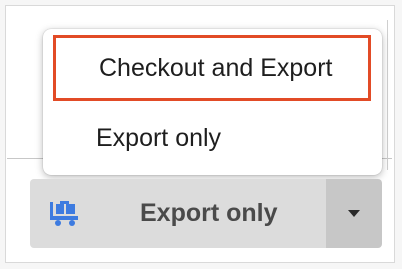  I want to click on chevron-down-icon, so click(354, 213).